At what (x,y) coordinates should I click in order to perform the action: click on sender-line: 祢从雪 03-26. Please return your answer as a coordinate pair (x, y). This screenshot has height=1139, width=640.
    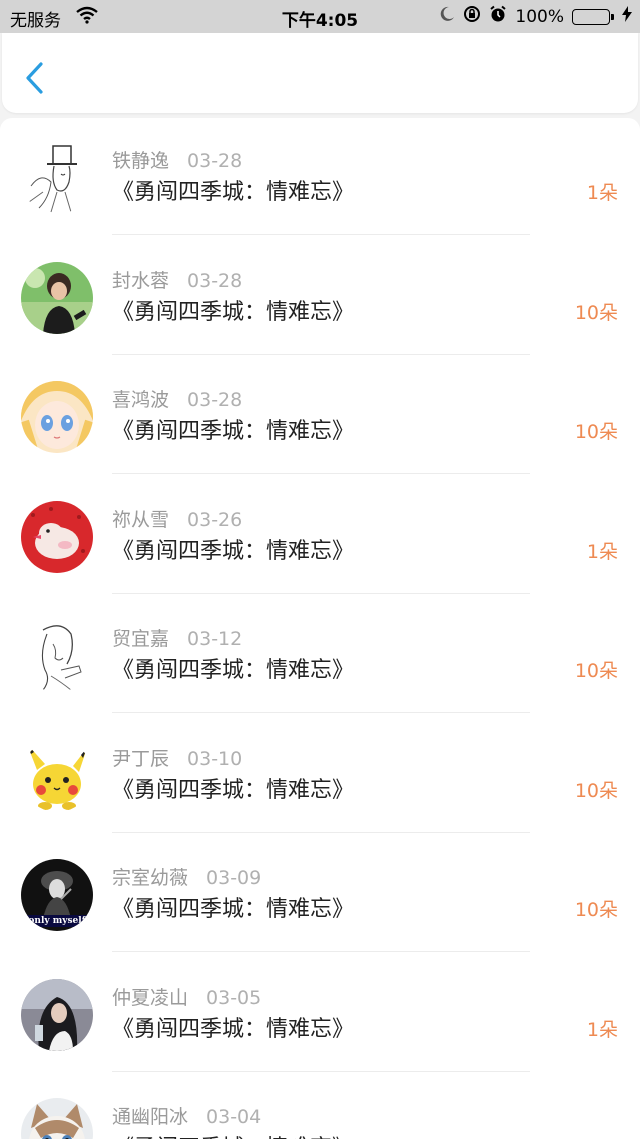
    Looking at the image, I should click on (177, 518).